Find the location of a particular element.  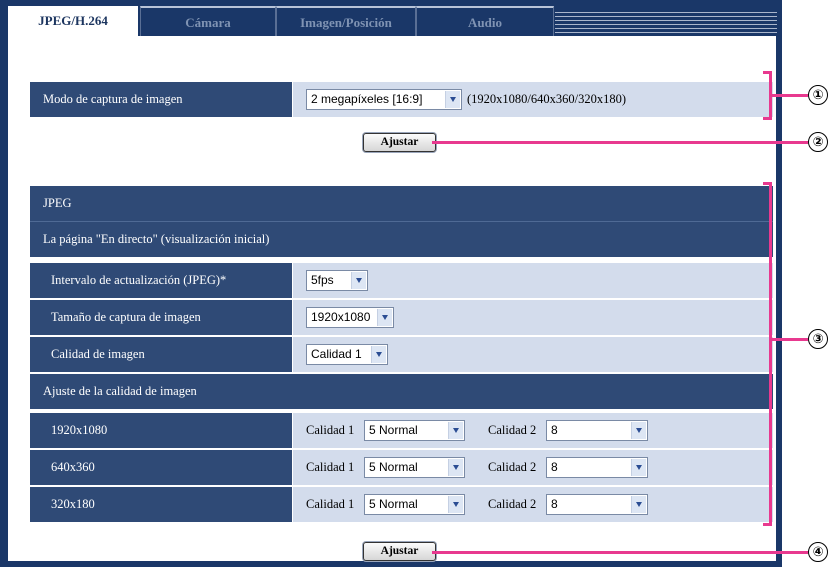

capture-size-select: 1920x1080 is located at coordinates (350, 317).